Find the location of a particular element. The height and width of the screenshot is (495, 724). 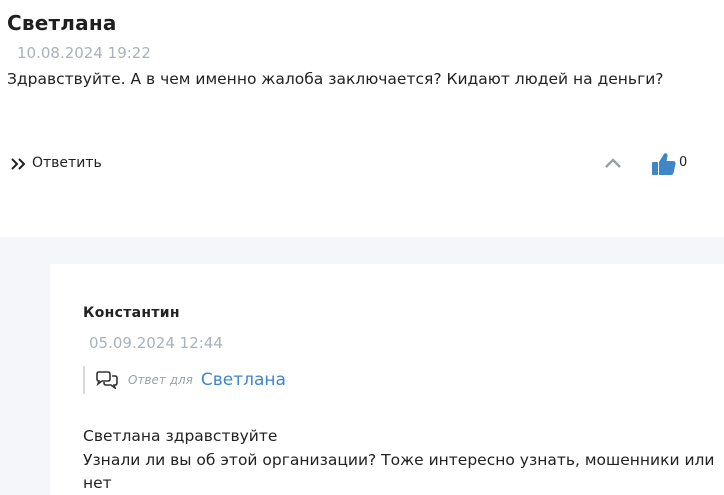

chevron-up-icon is located at coordinates (613, 162).